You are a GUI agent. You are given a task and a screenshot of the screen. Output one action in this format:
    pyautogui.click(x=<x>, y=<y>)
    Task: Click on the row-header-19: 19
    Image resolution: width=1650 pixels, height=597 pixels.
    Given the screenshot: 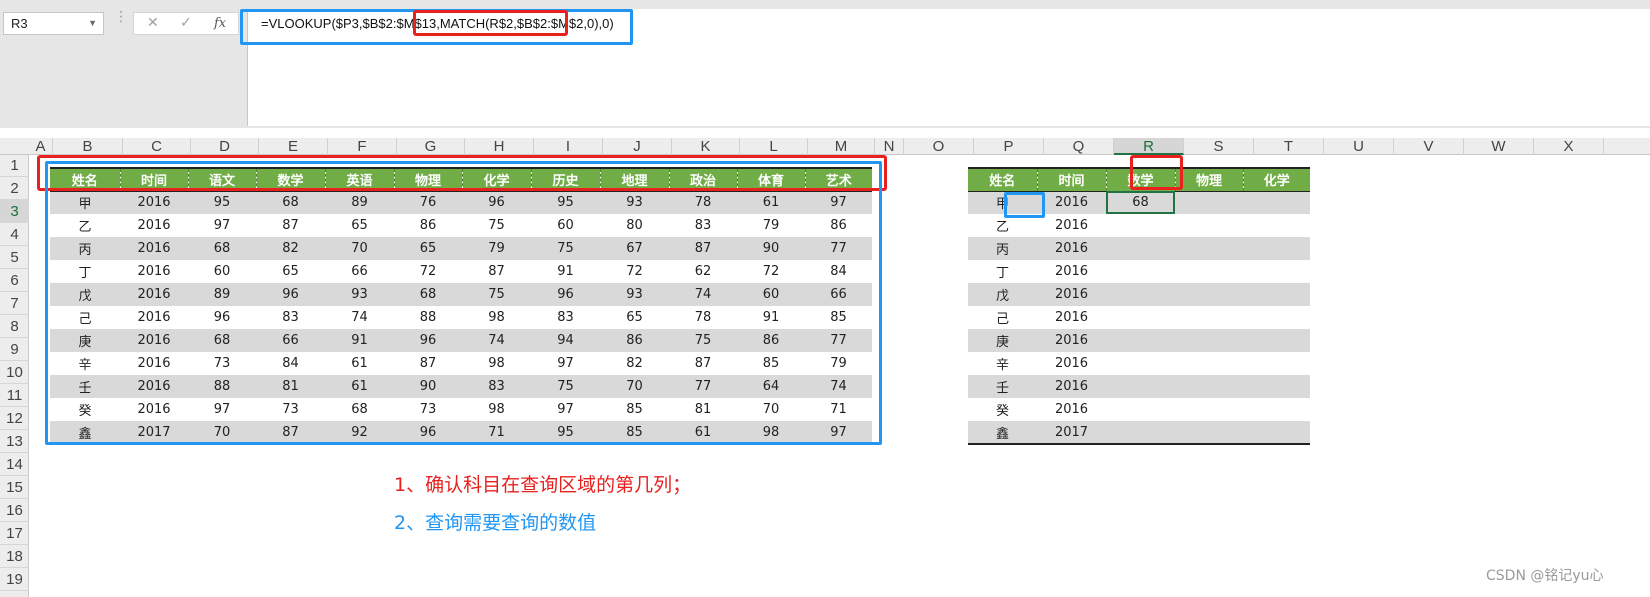 What is the action you would take?
    pyautogui.click(x=14, y=579)
    